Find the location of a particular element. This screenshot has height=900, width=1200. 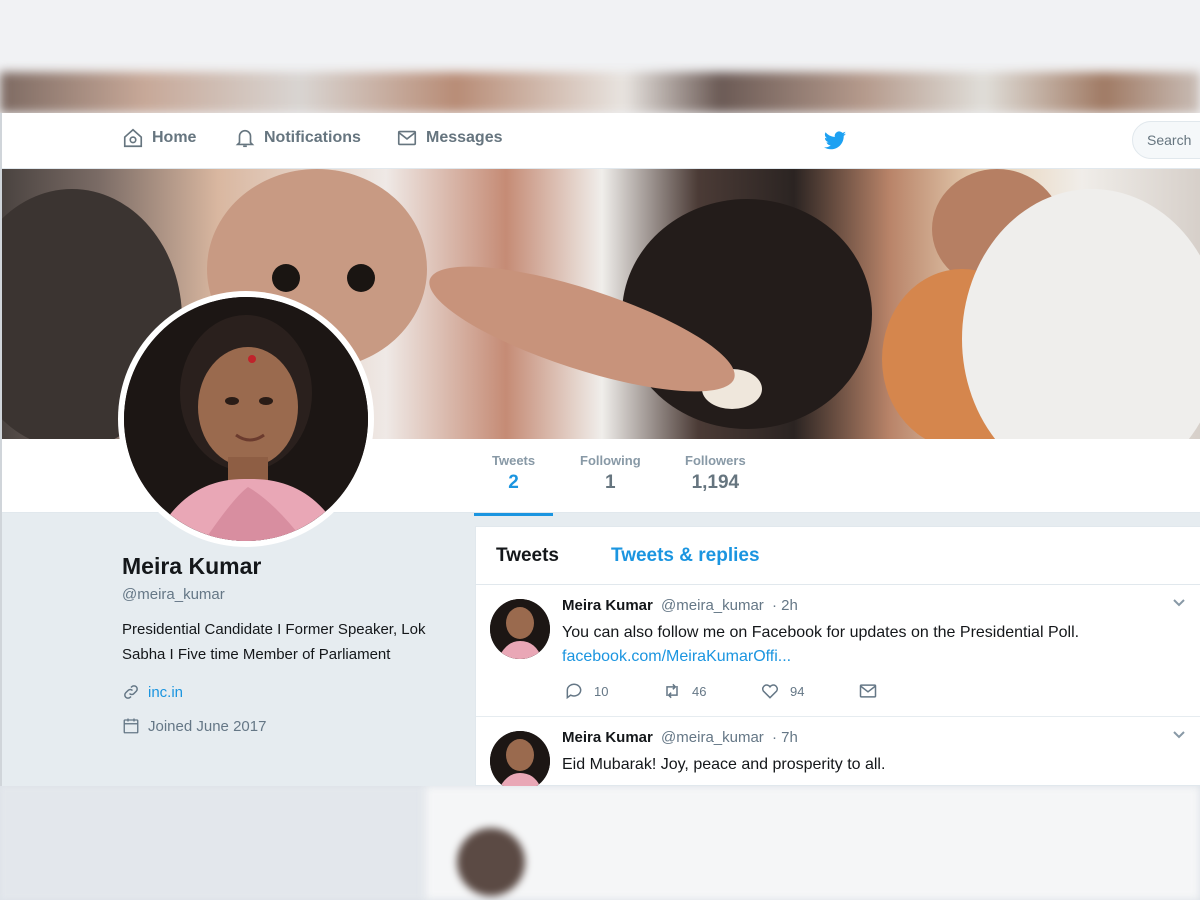

calendar-icon is located at coordinates (131, 726).